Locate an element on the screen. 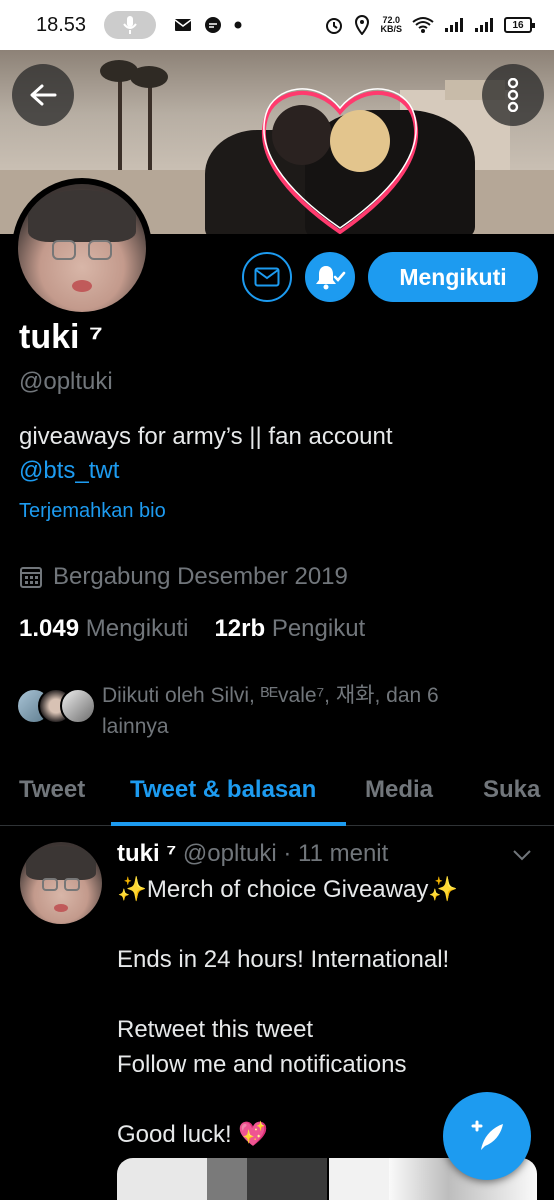  followers-stat: 12rb Pengikut is located at coordinates (289, 629).